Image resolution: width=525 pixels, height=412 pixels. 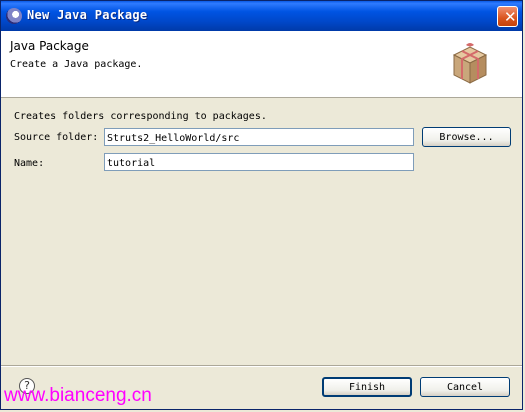 I want to click on window-title: New Java Package, so click(x=87, y=15).